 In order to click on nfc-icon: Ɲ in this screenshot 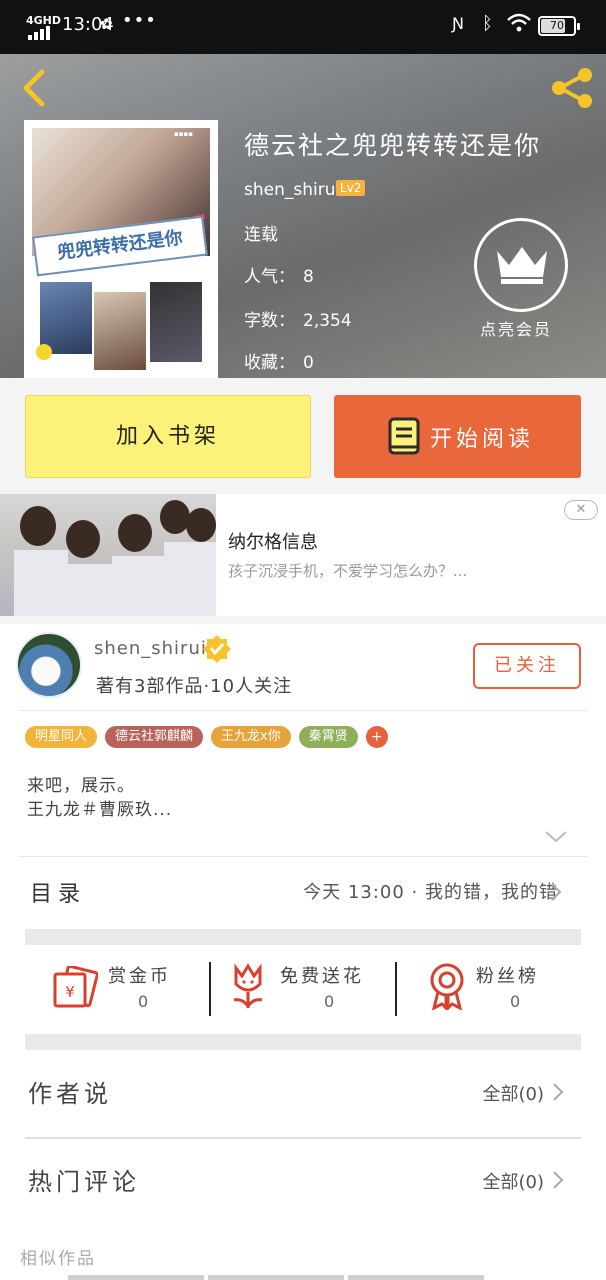, I will do `click(458, 23)`.